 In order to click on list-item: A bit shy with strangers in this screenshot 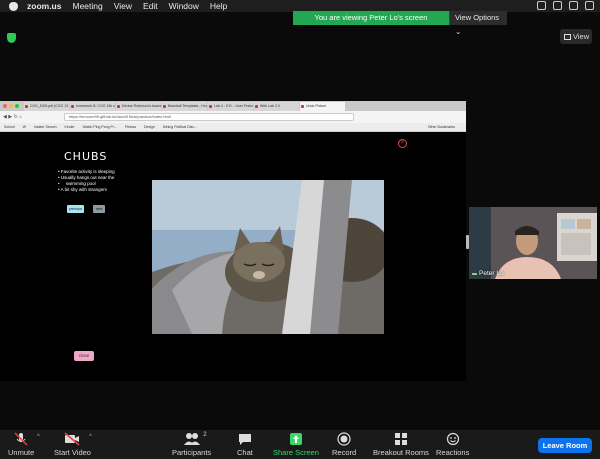, I will do `click(86, 190)`.